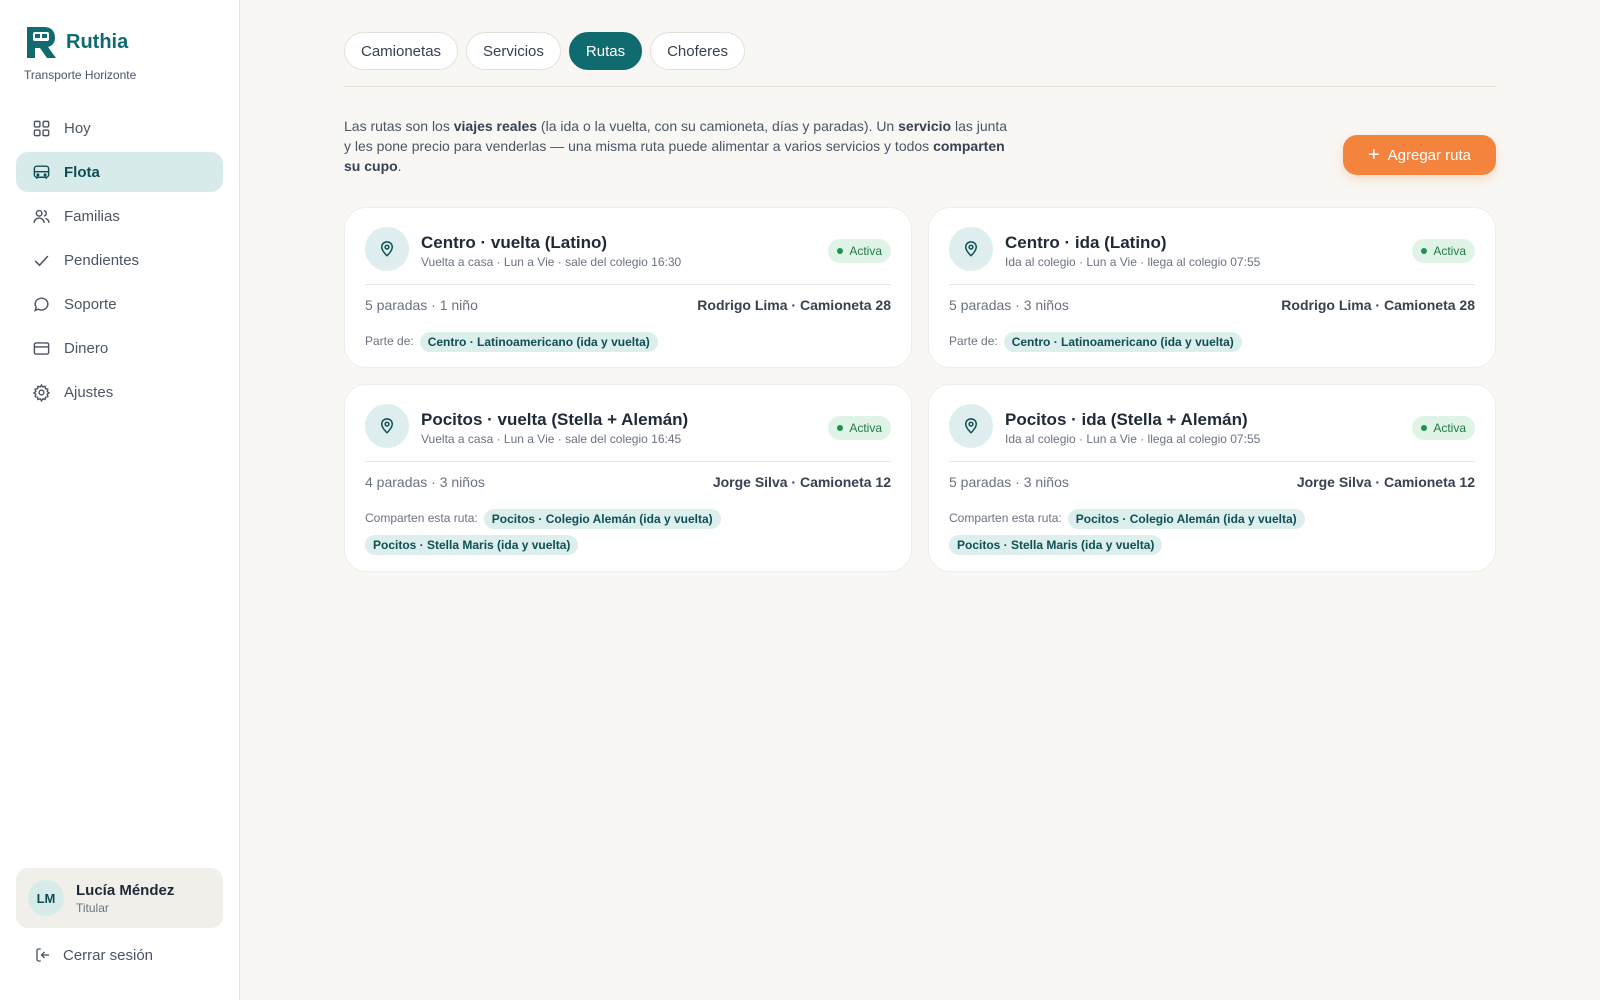 This screenshot has height=1000, width=1600. What do you see at coordinates (697, 51) in the screenshot?
I see `tab-choferes: Choferes` at bounding box center [697, 51].